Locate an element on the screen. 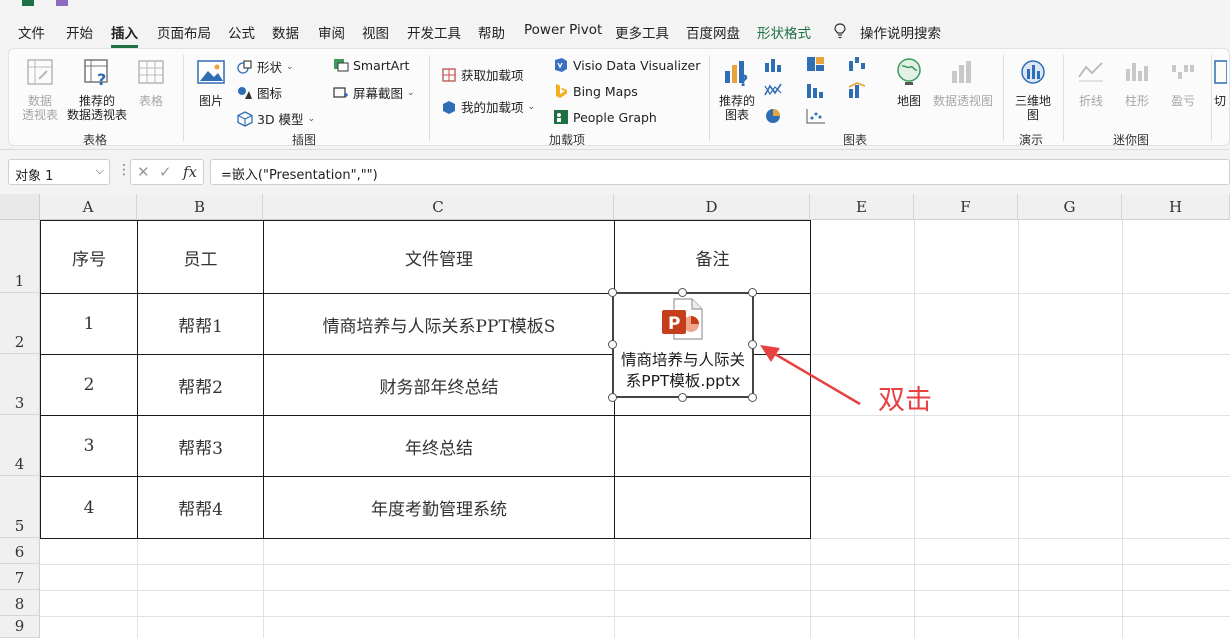 This screenshot has height=638, width=1230. tell-me-search: 操作说明搜索 is located at coordinates (900, 32).